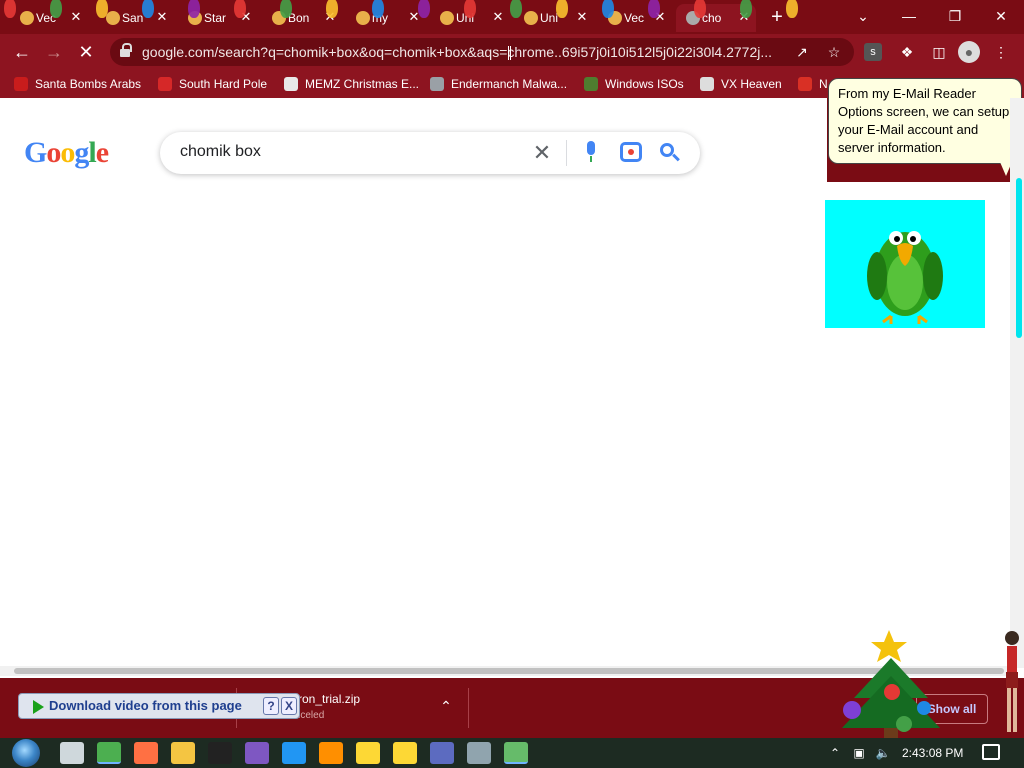 This screenshot has width=1024, height=768. Describe the element at coordinates (212, 84) in the screenshot. I see `bookmark-item: South Hard Pole` at that location.